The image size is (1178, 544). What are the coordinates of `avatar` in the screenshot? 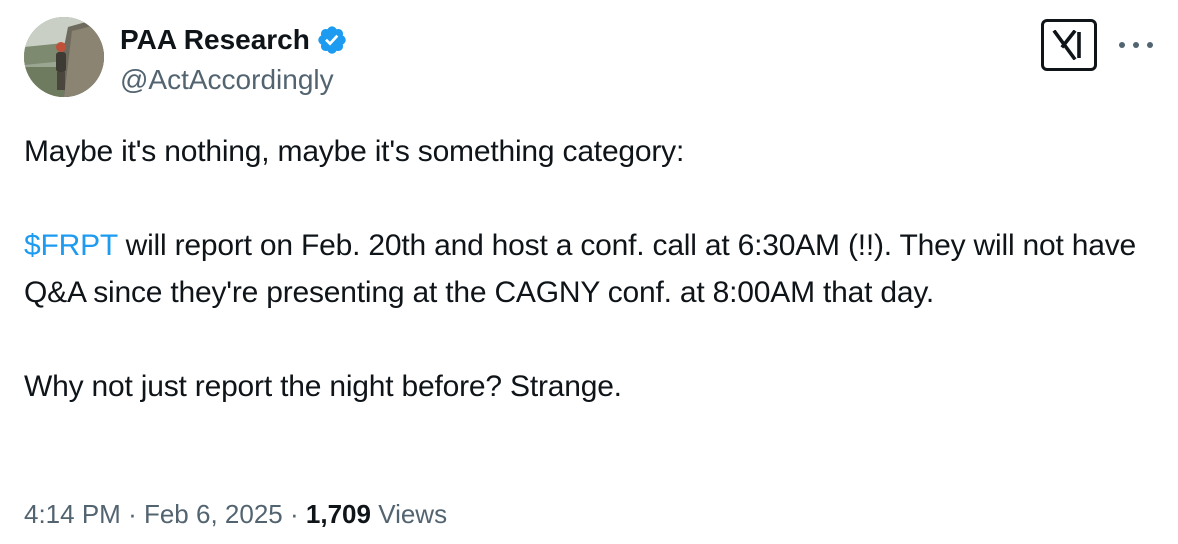 It's located at (64, 57).